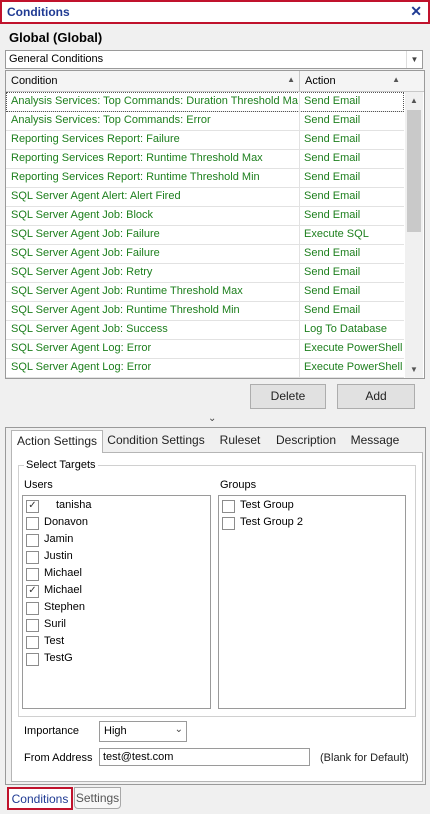  Describe the element at coordinates (153, 81) in the screenshot. I see `column-header-condition: Condition ▲` at that location.